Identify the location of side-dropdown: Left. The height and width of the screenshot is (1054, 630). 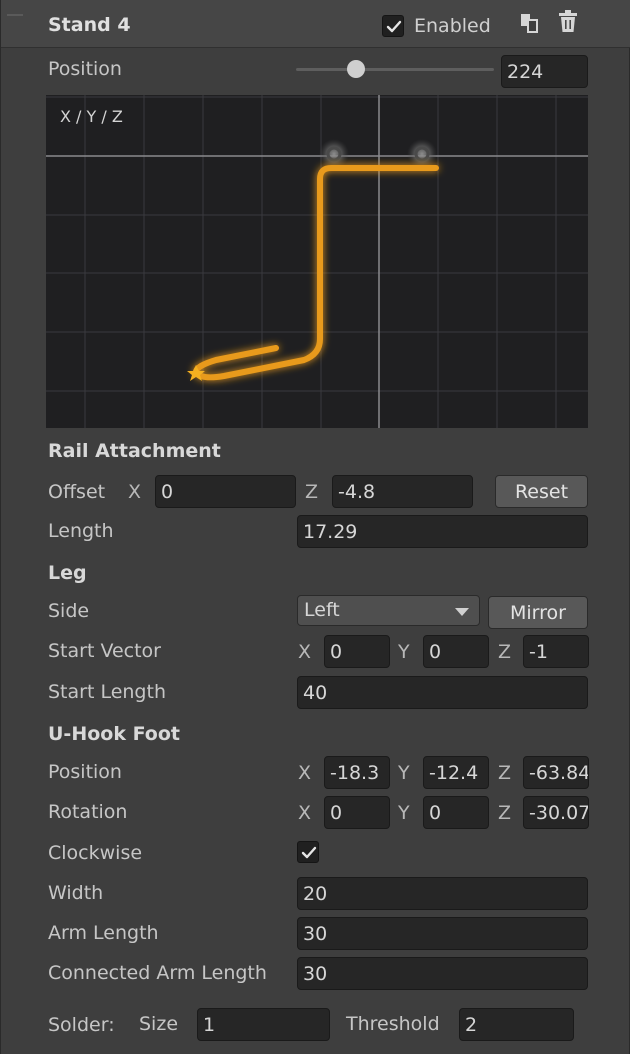
(388, 610).